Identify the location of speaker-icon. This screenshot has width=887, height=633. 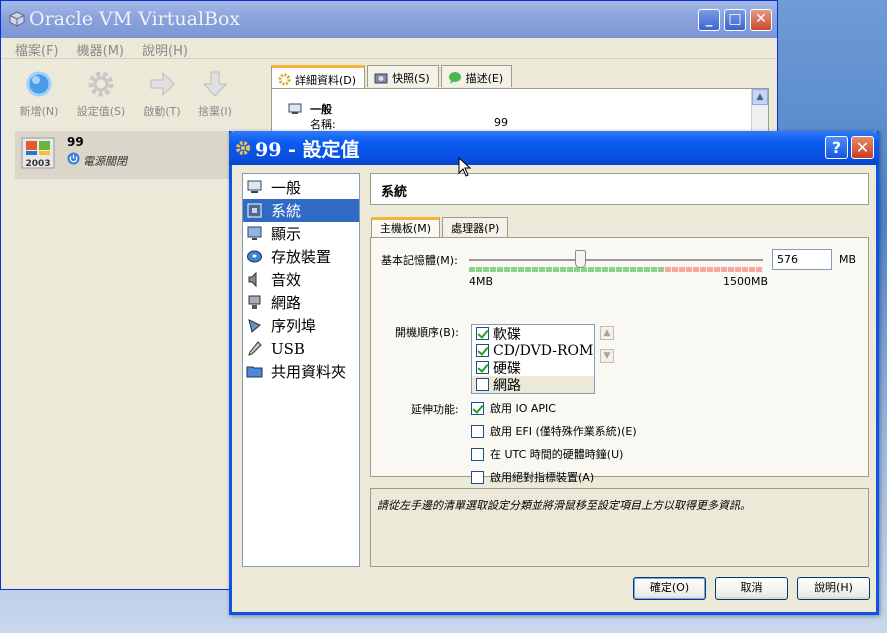
(252, 279).